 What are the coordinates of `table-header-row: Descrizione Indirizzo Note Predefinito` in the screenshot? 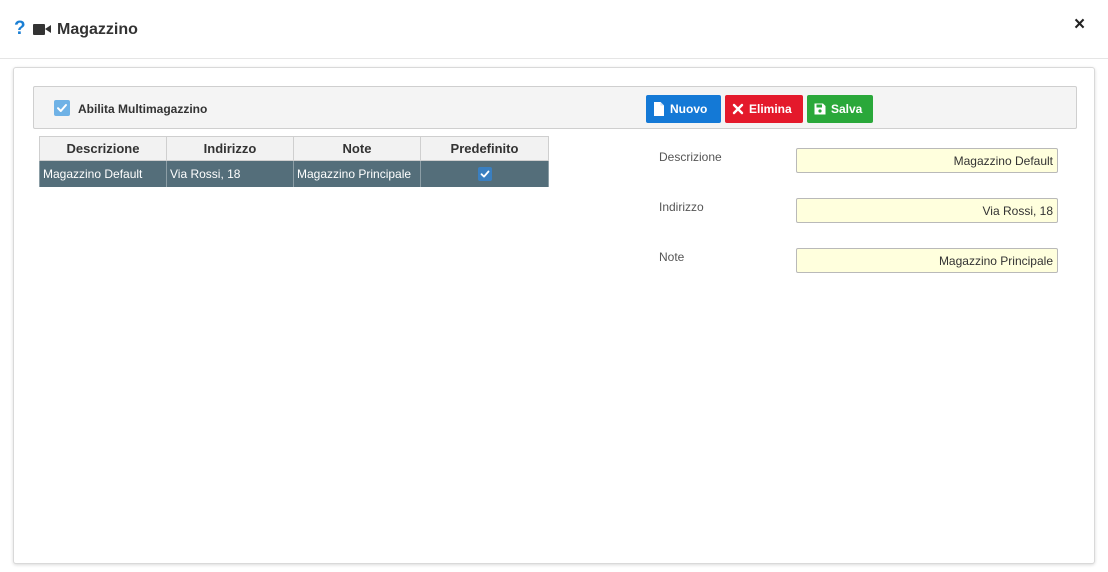 It's located at (294, 148).